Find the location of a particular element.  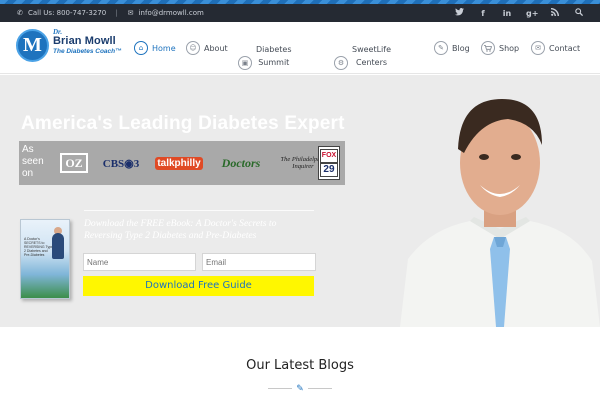

phone-link: Call Us: 800-747-3270 is located at coordinates (67, 13).